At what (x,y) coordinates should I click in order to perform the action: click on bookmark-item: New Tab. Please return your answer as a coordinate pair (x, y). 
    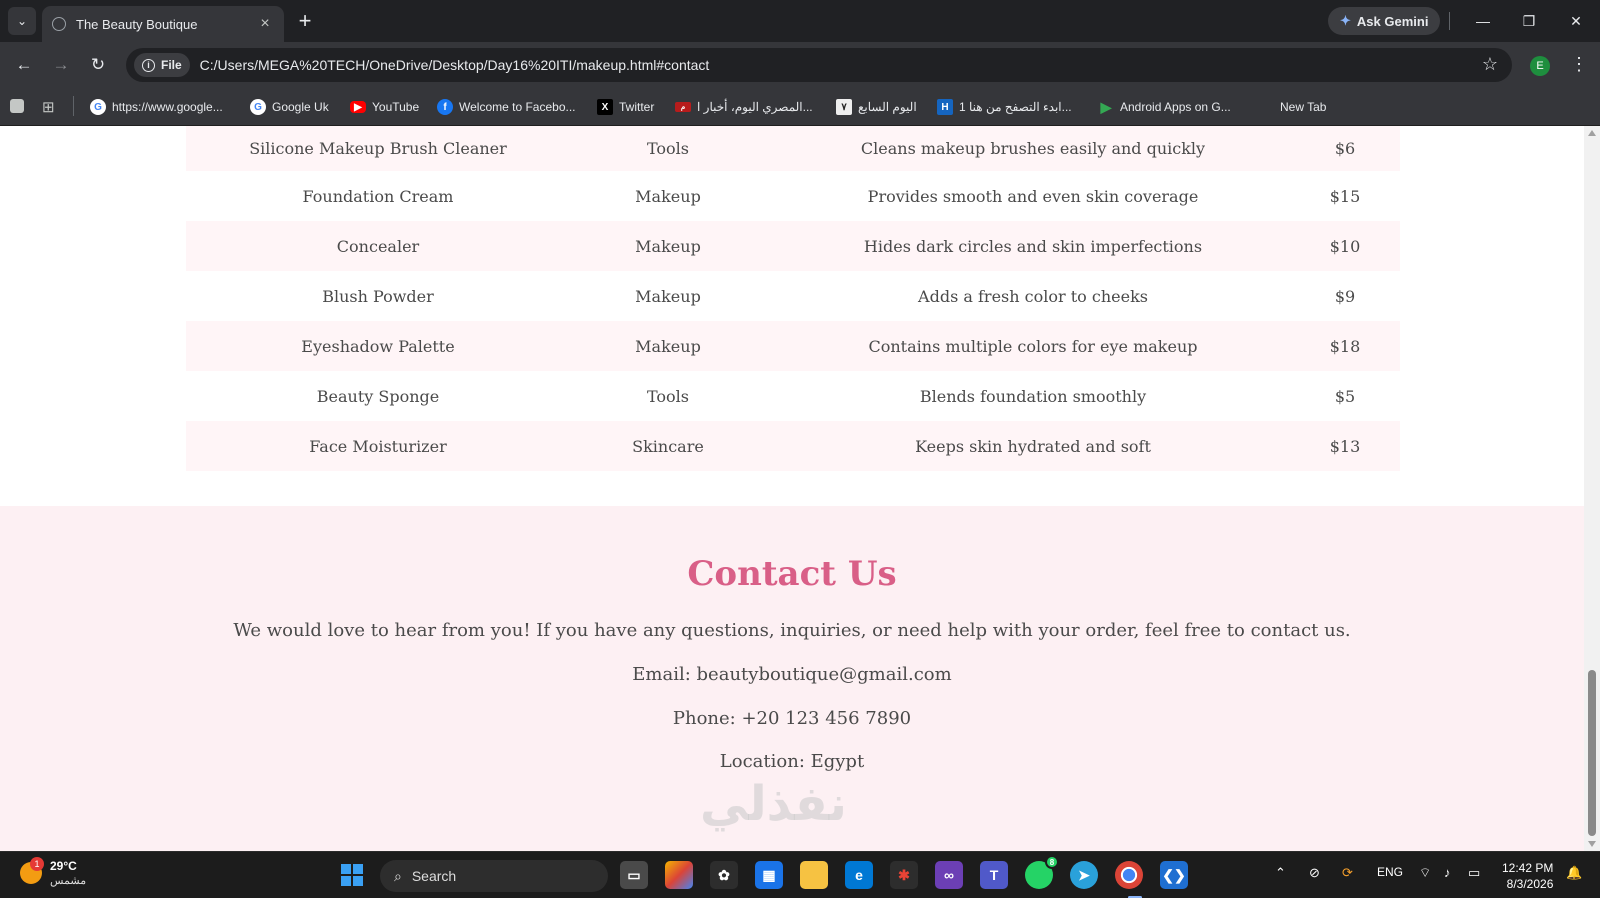
    Looking at the image, I should click on (1303, 107).